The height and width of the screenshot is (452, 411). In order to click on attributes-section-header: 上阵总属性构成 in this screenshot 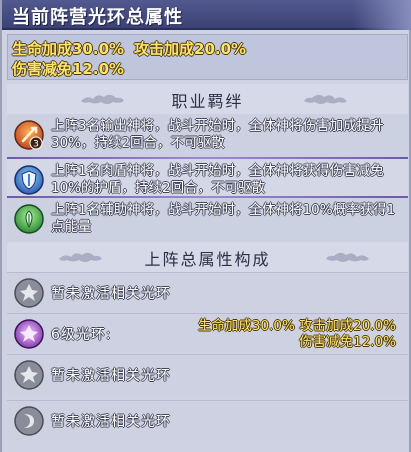, I will do `click(207, 257)`.